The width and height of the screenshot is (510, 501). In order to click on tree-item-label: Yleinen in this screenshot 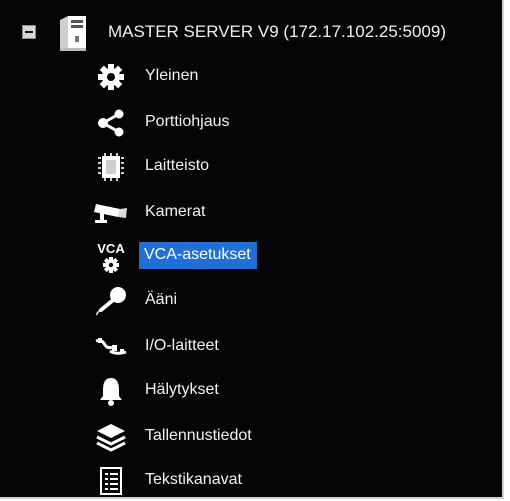, I will do `click(172, 75)`.